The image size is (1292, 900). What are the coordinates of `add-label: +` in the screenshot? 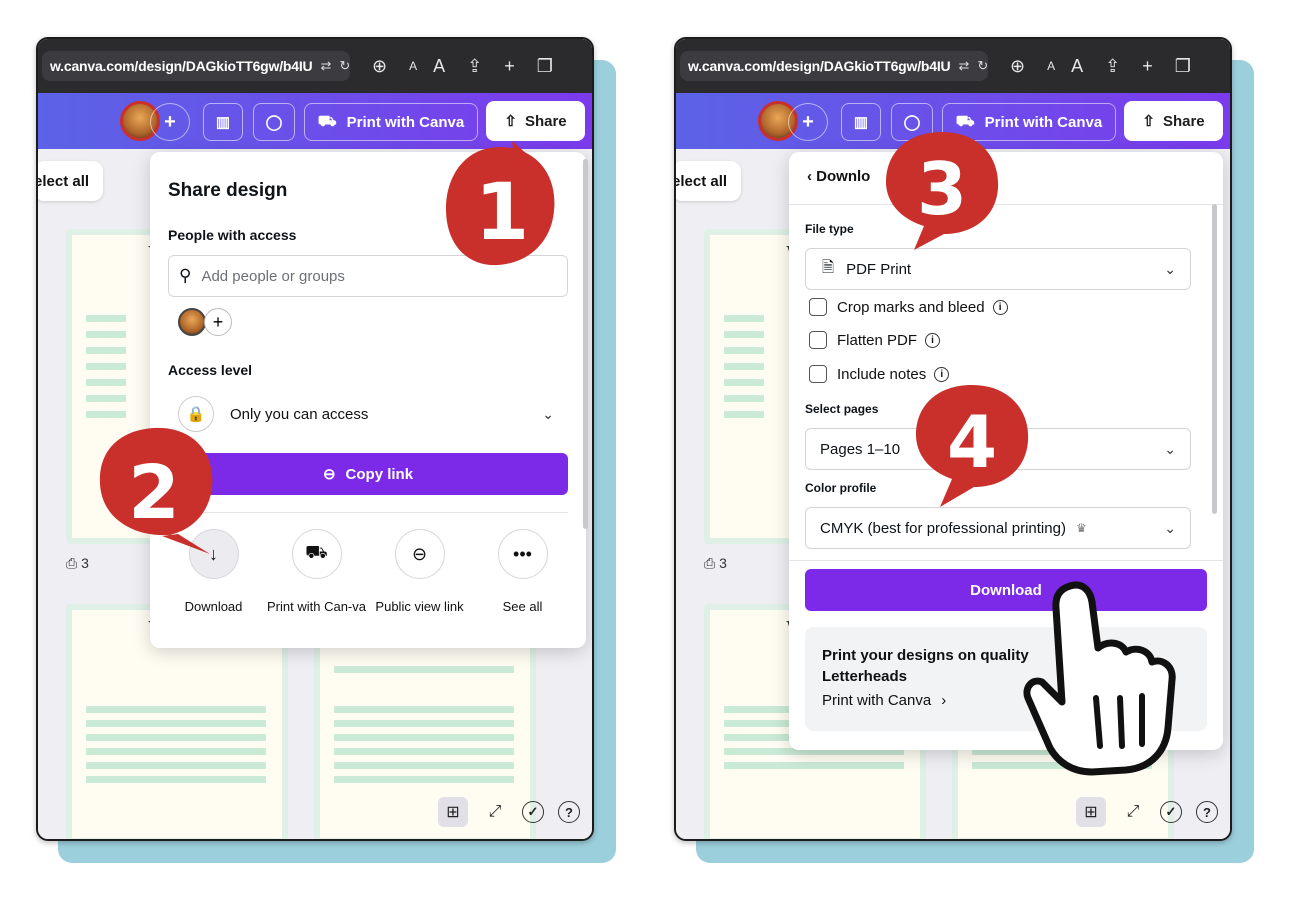 It's located at (808, 121).